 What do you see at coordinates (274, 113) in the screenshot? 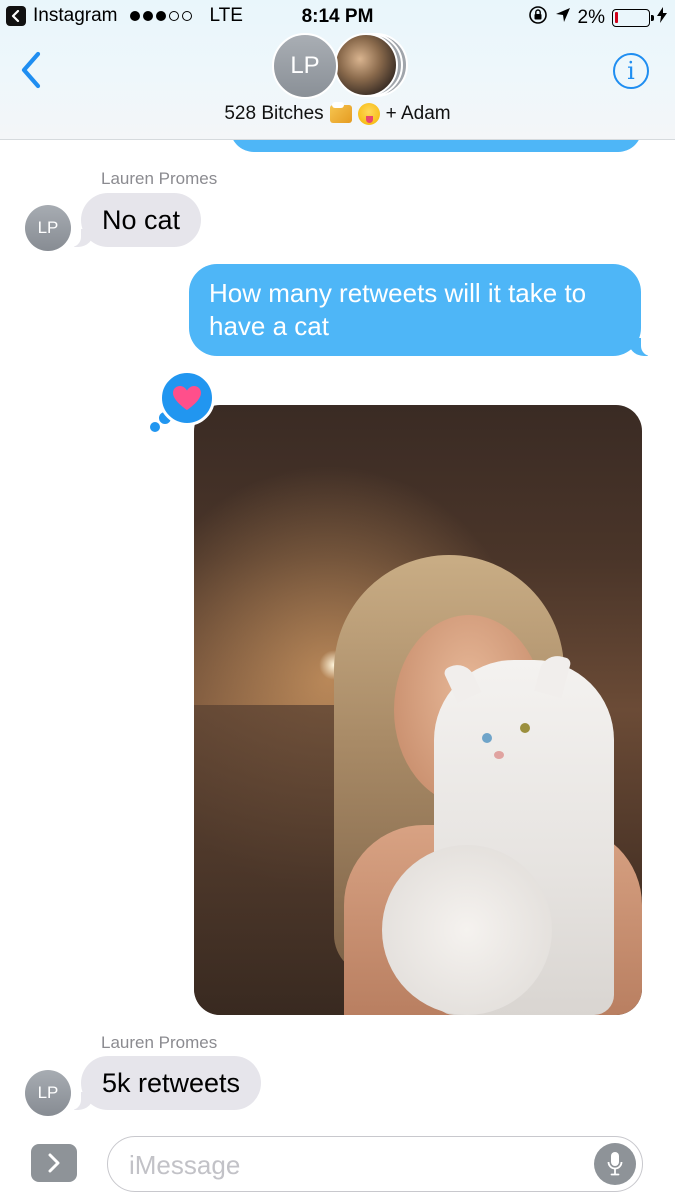
I see `group-name-text: 528 Bitches` at bounding box center [274, 113].